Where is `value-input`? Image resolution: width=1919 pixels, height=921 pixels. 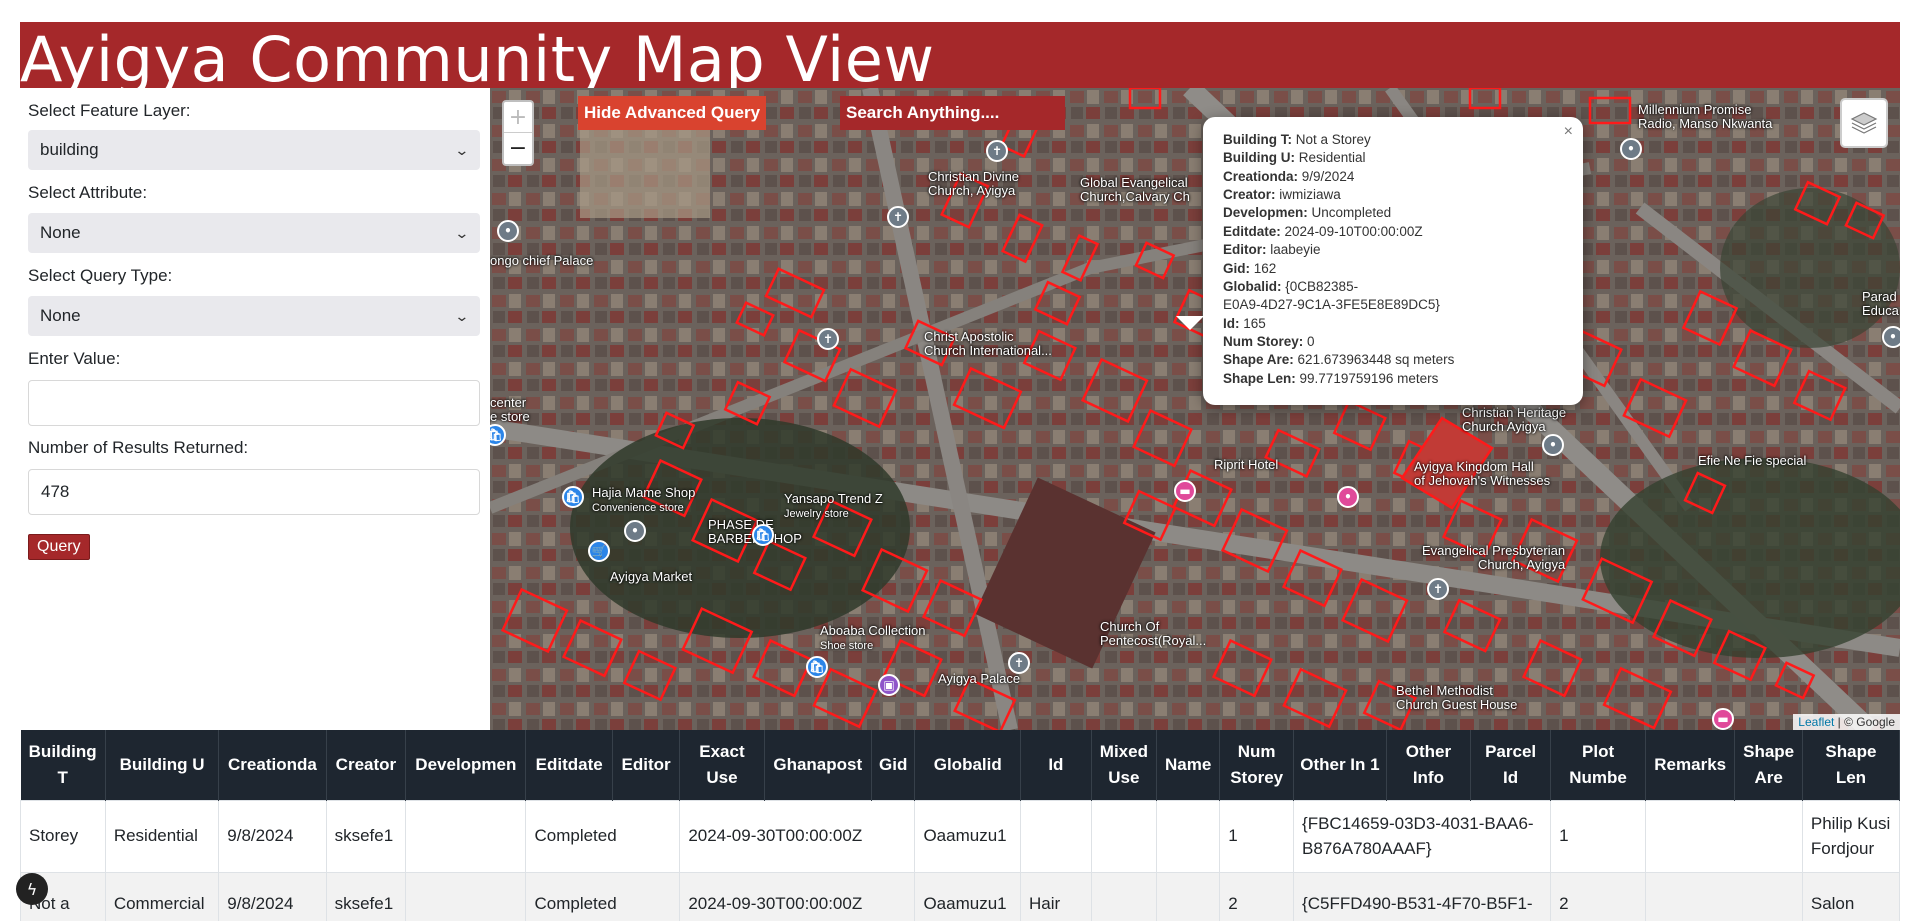 value-input is located at coordinates (254, 403).